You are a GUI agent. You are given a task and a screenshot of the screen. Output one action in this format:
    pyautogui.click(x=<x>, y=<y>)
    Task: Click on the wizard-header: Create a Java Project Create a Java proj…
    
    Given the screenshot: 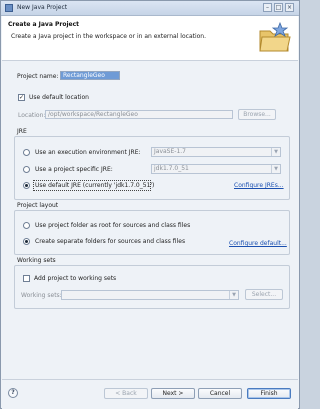 What is the action you would take?
    pyautogui.click(x=150, y=38)
    